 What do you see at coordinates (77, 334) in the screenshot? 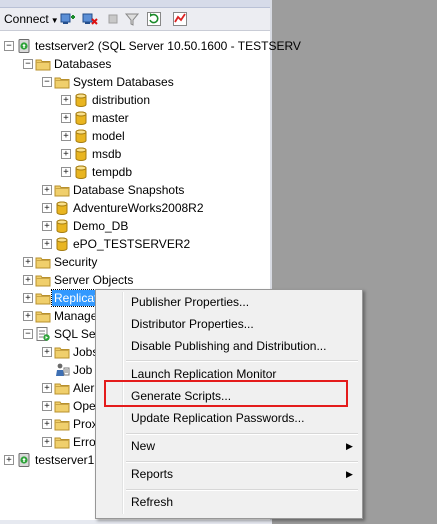
I see `tree-node-label: SQL Ser` at bounding box center [77, 334].